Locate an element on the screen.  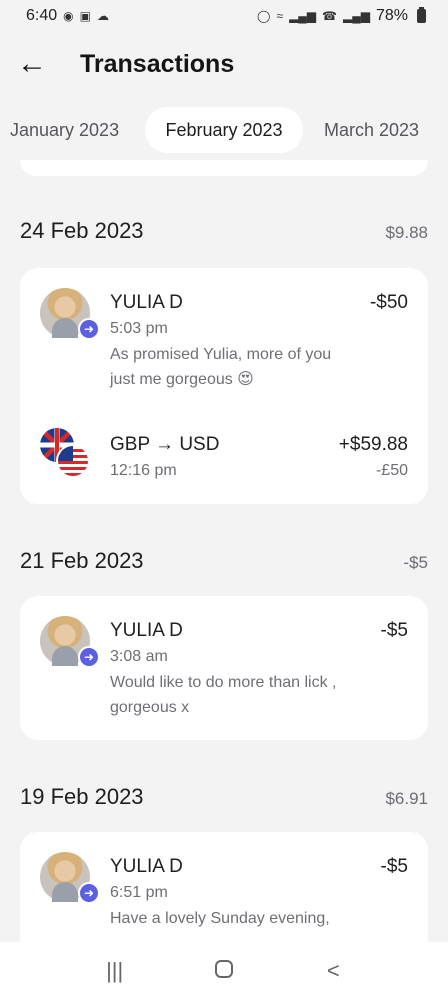
currency-flags-icon is located at coordinates (66, 454).